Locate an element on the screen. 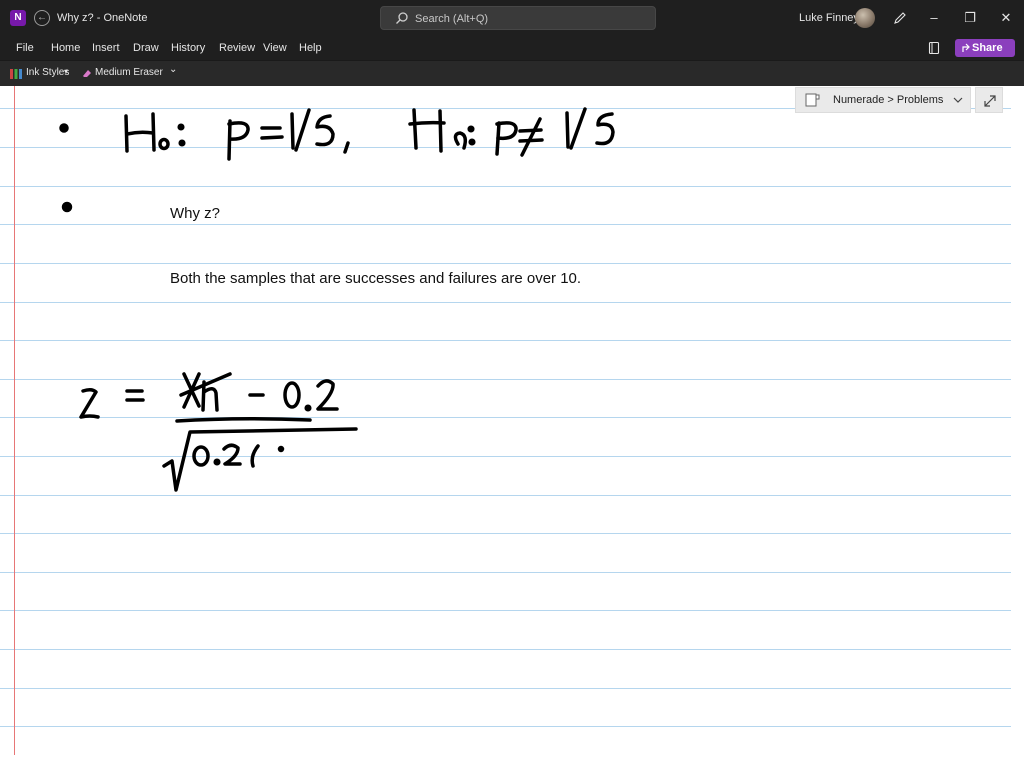 The image size is (1024, 768). share-button: Share is located at coordinates (985, 48).